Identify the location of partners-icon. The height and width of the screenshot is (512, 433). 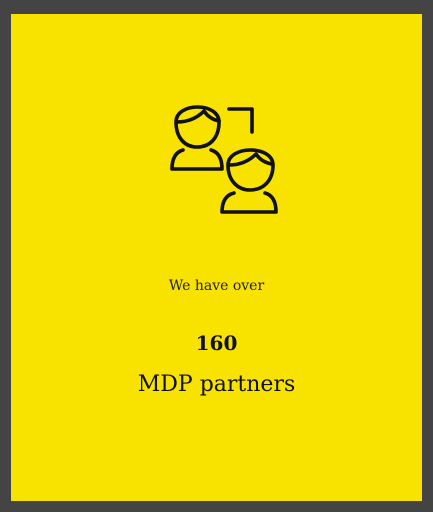
(231, 157).